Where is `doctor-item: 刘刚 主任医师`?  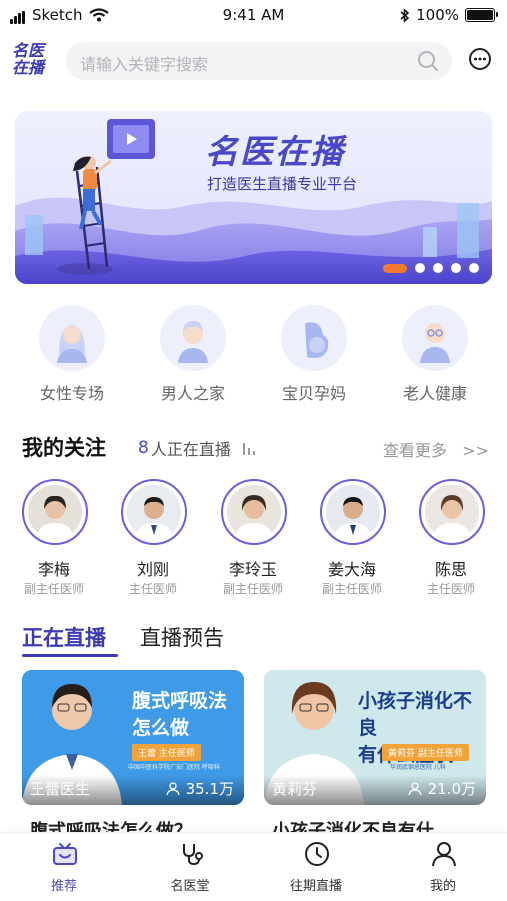
doctor-item: 刘刚 主任医师 is located at coordinates (153, 544).